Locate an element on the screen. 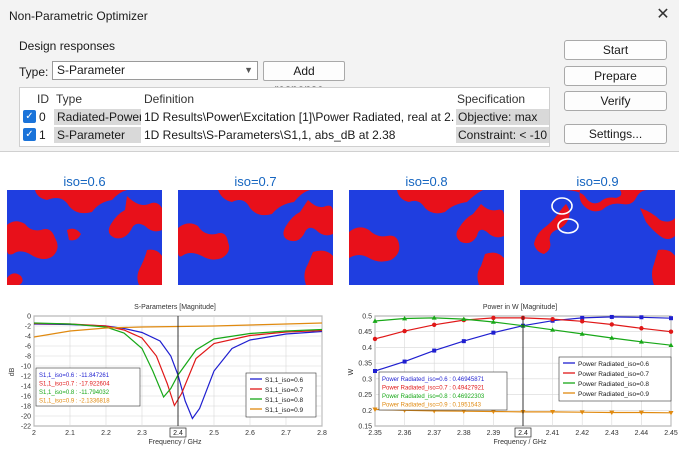  column-header-specification: Specification is located at coordinates (491, 99).